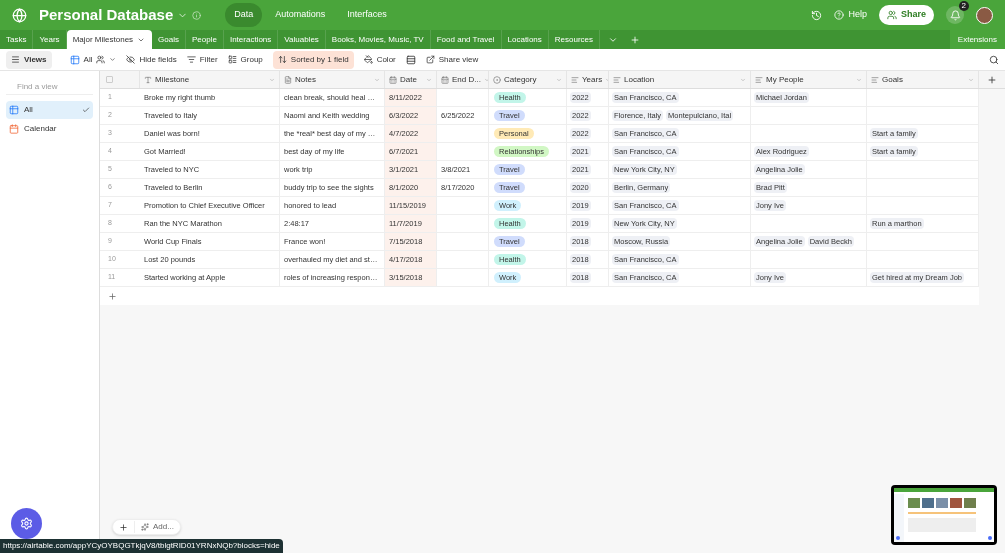  I want to click on table-tab: Years, so click(50, 39).